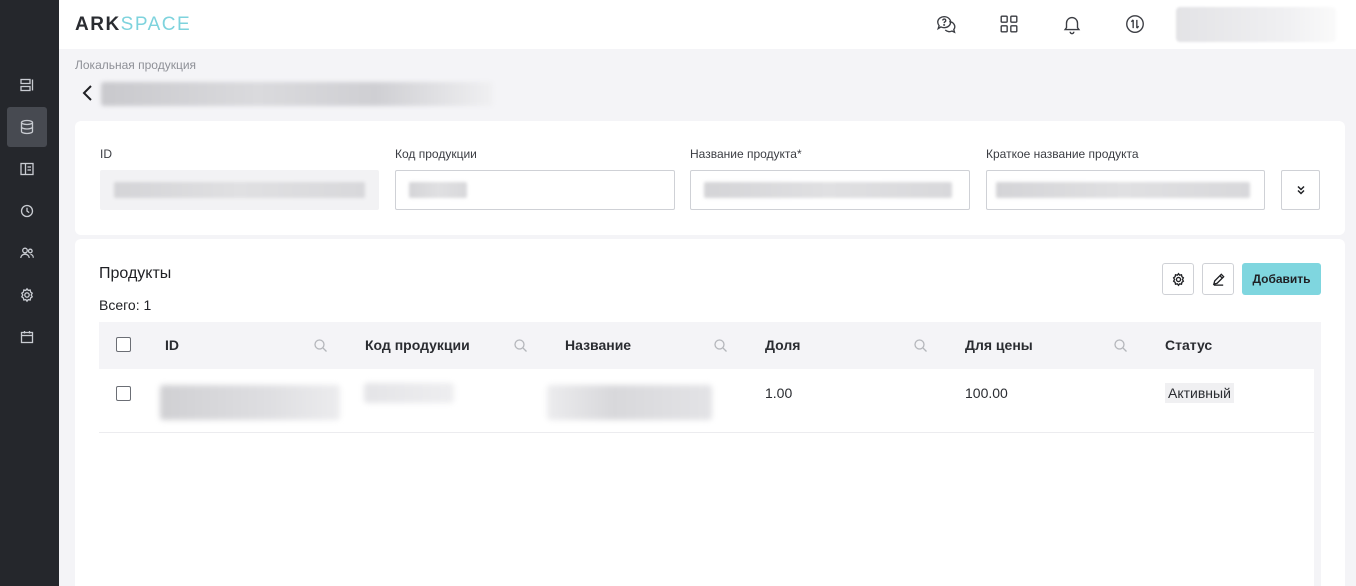 This screenshot has height=586, width=1356. I want to click on select-all-checkbox, so click(123, 344).